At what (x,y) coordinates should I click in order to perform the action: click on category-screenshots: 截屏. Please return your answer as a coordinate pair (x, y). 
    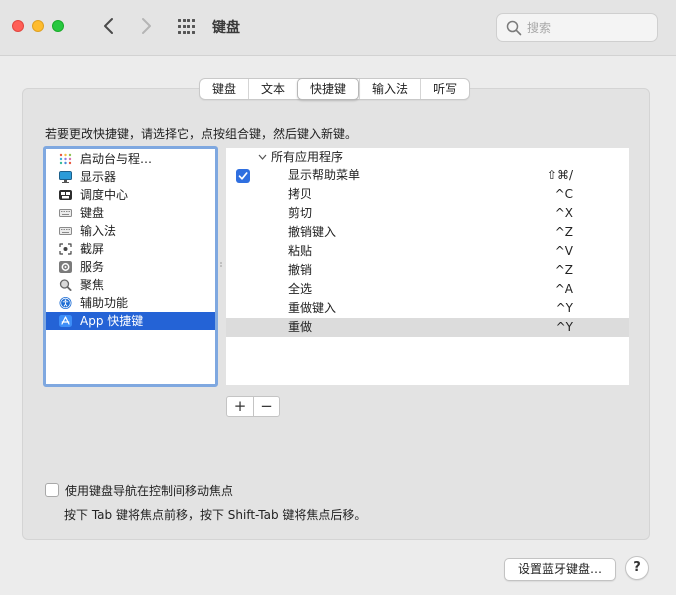
    Looking at the image, I should click on (130, 249).